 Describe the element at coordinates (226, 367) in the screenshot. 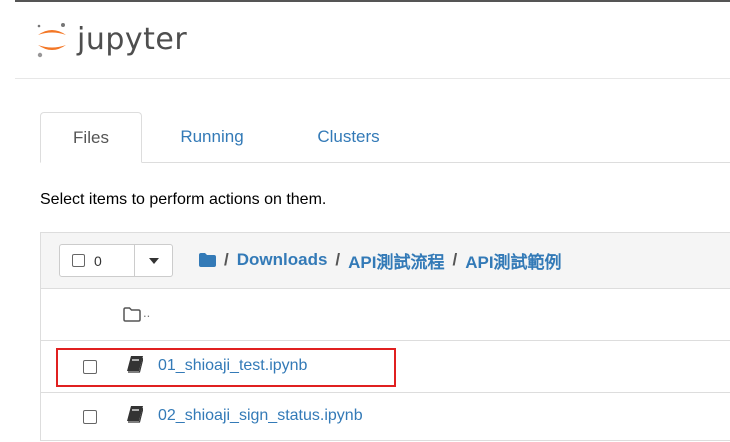

I see `highlight-box` at that location.